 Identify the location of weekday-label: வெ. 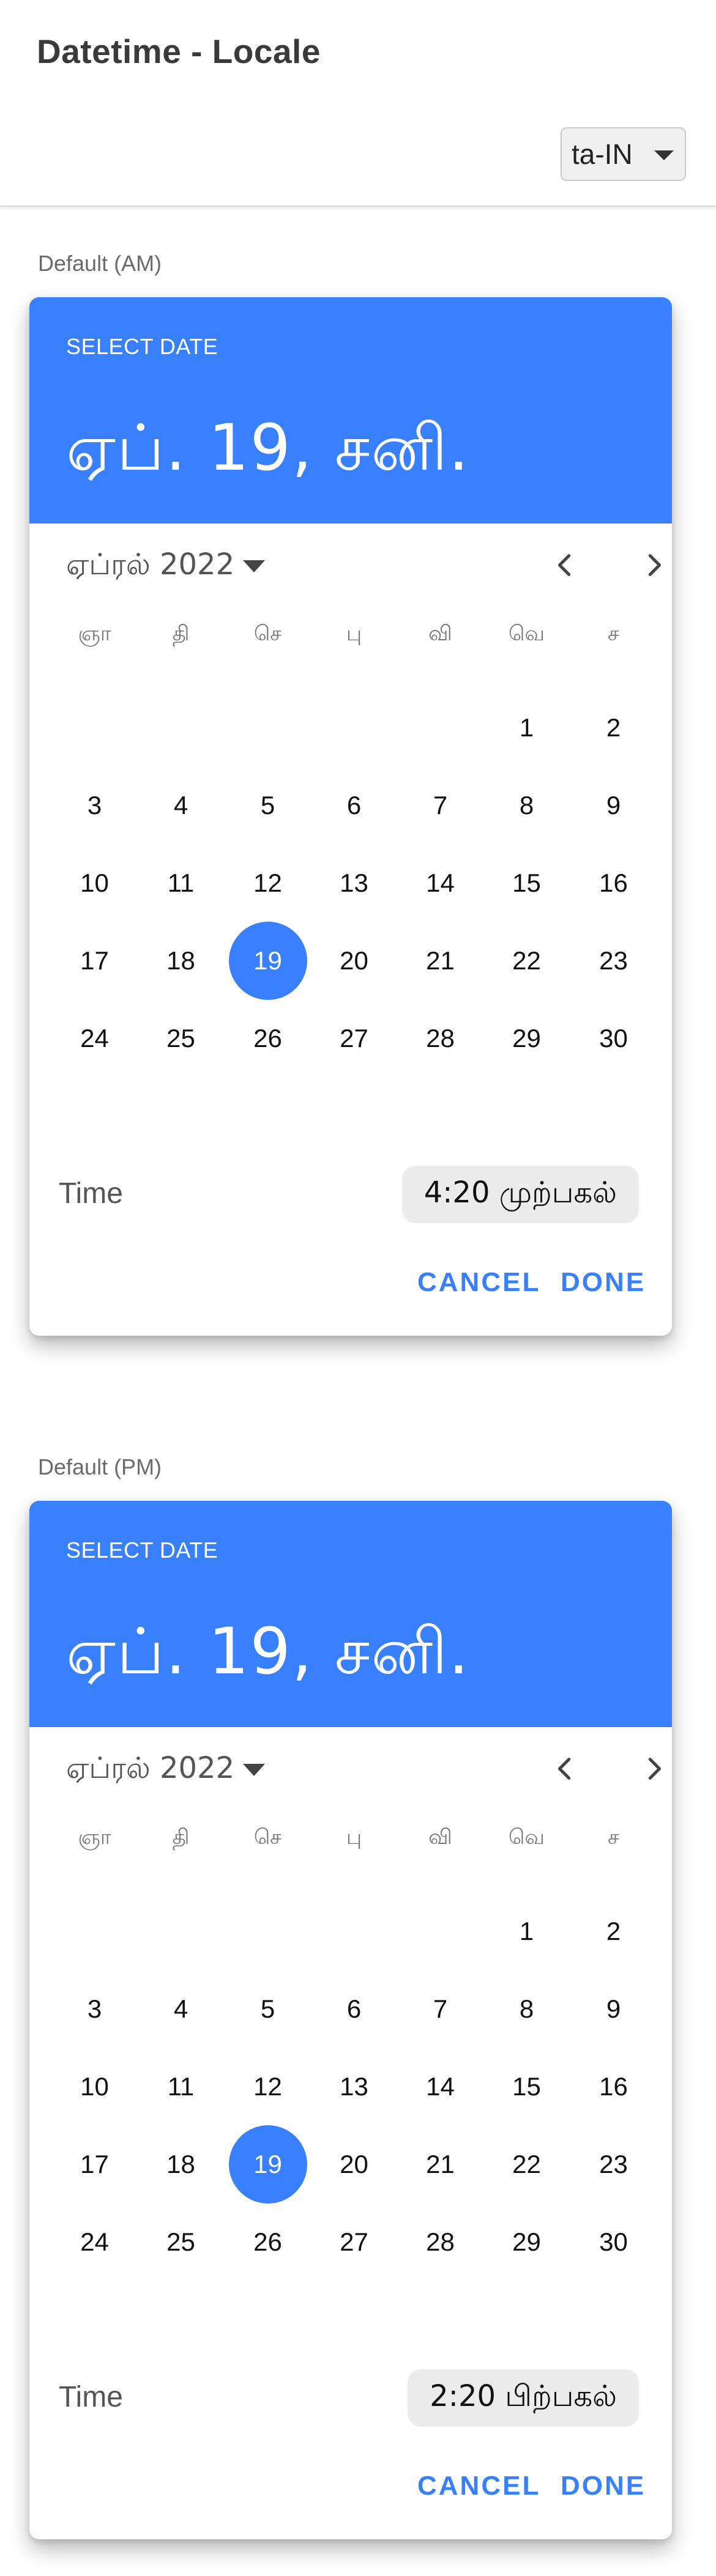
(527, 633).